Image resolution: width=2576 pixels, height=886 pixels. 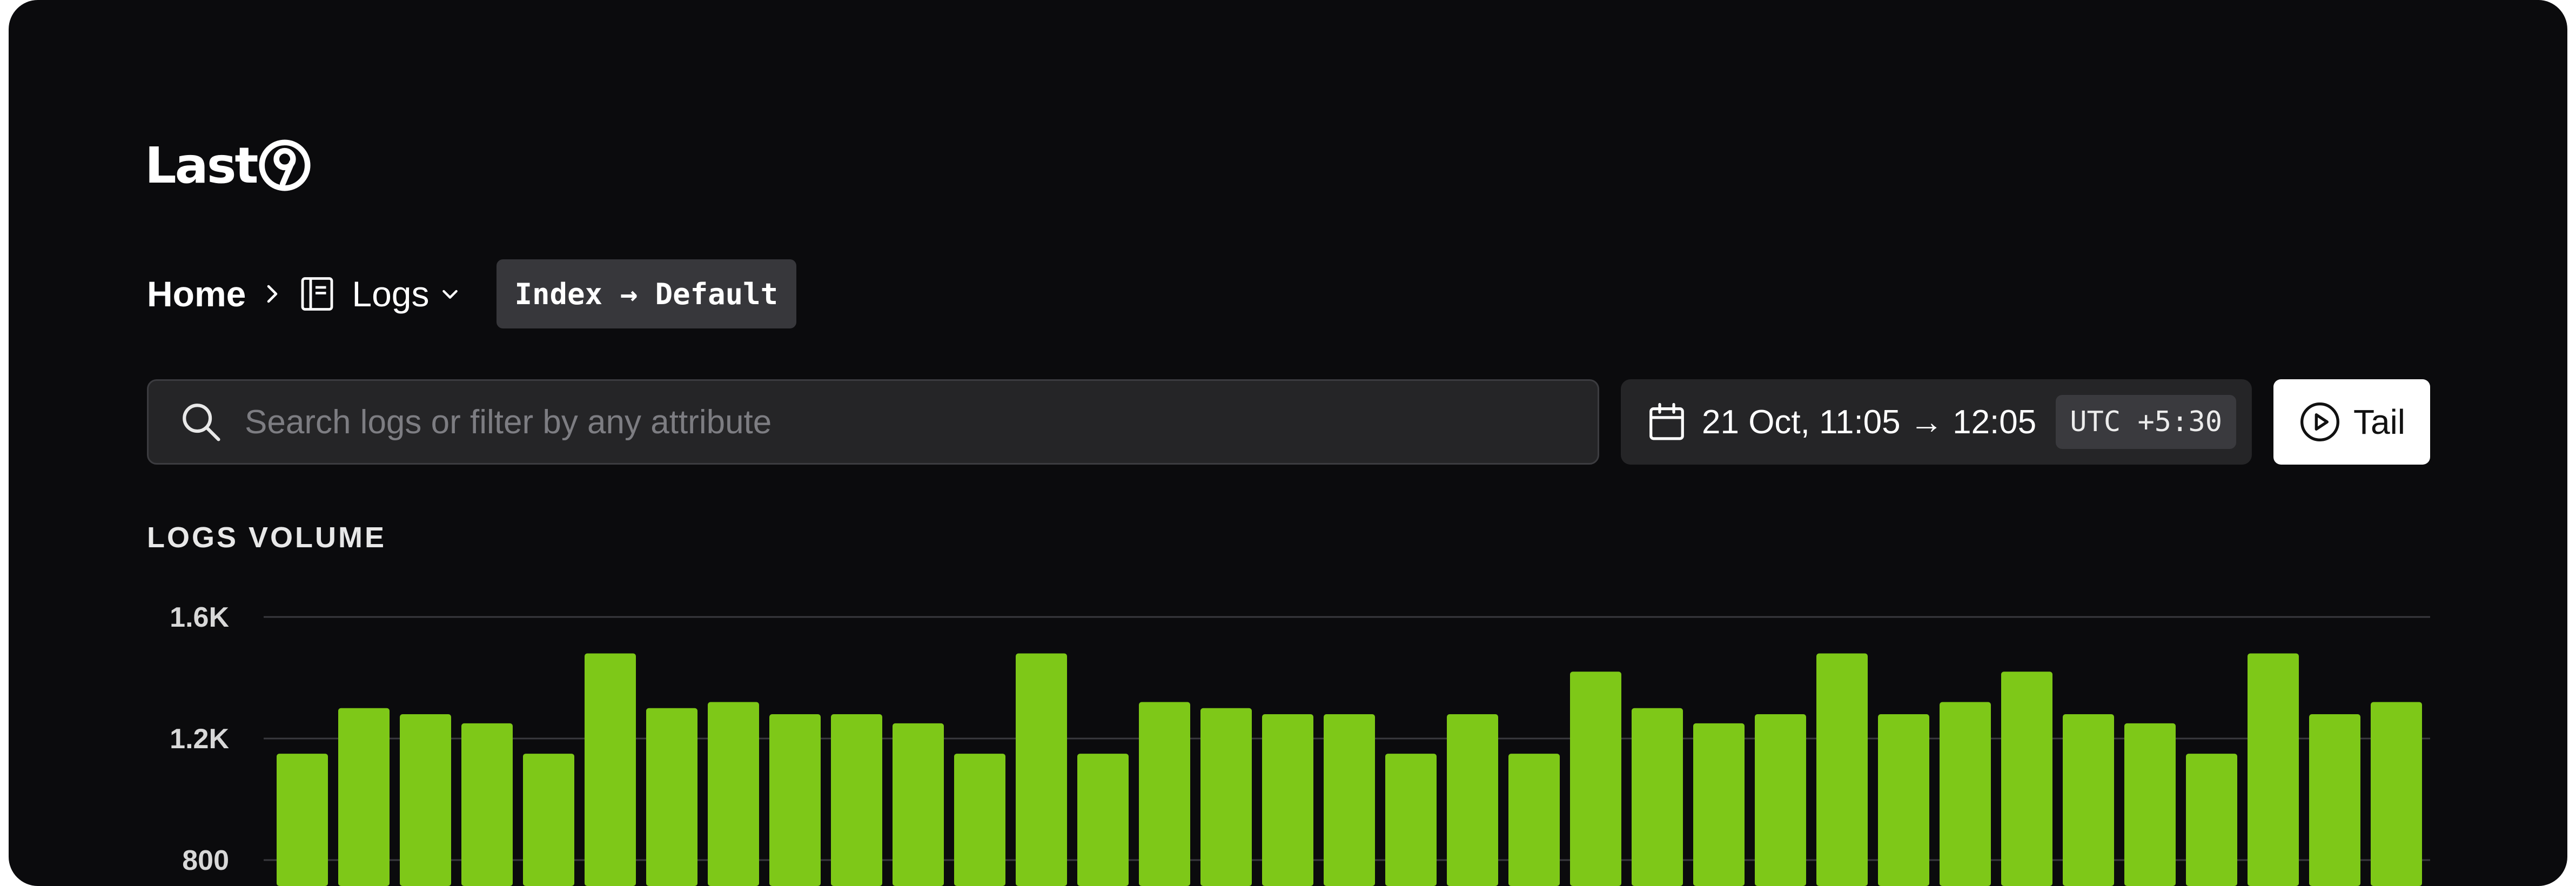 What do you see at coordinates (471, 294) in the screenshot?
I see `breadcrumb: Home Logs Index → Default` at bounding box center [471, 294].